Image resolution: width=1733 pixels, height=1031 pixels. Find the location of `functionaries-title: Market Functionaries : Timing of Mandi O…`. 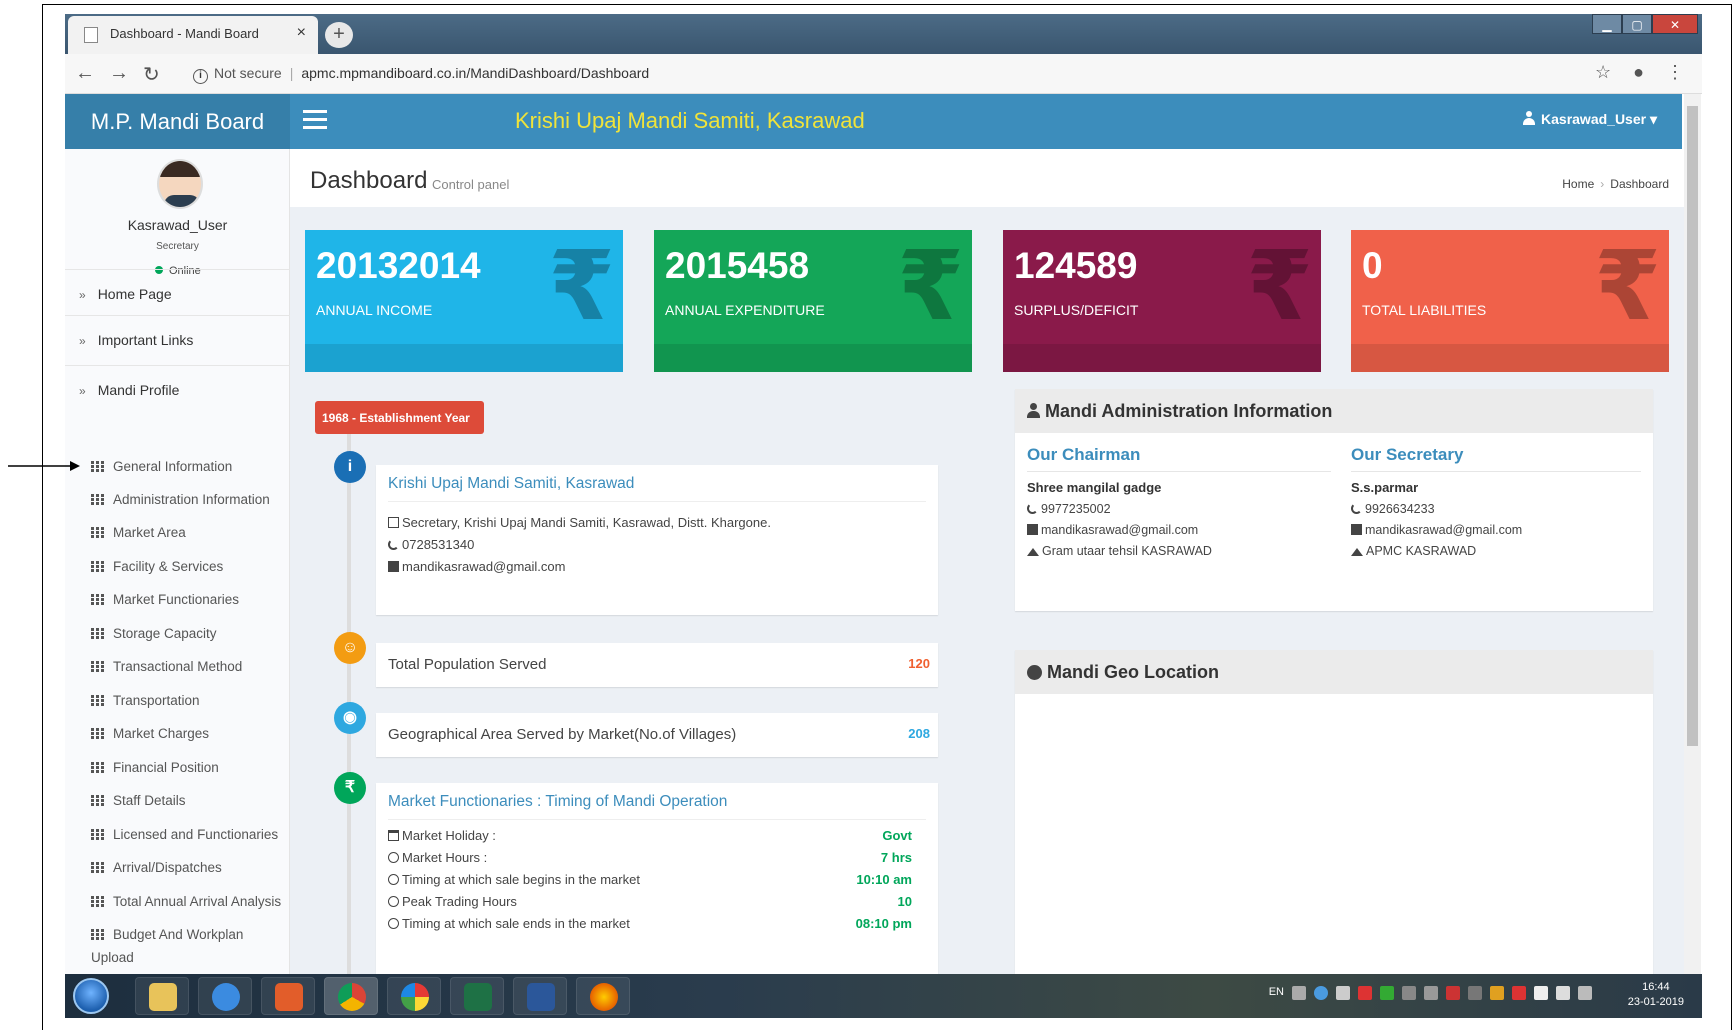

functionaries-title: Market Functionaries : Timing of Mandi O… is located at coordinates (657, 802).